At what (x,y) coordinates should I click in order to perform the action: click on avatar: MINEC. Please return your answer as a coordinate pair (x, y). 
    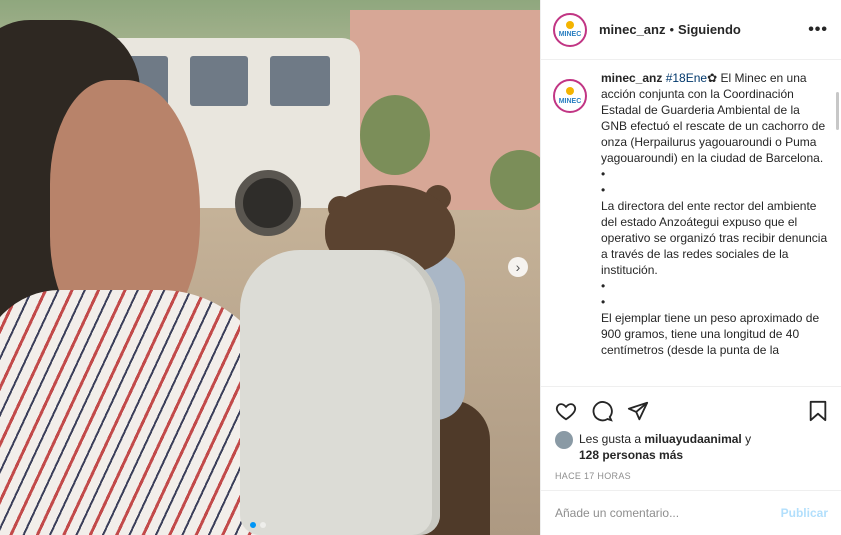
    Looking at the image, I should click on (570, 29).